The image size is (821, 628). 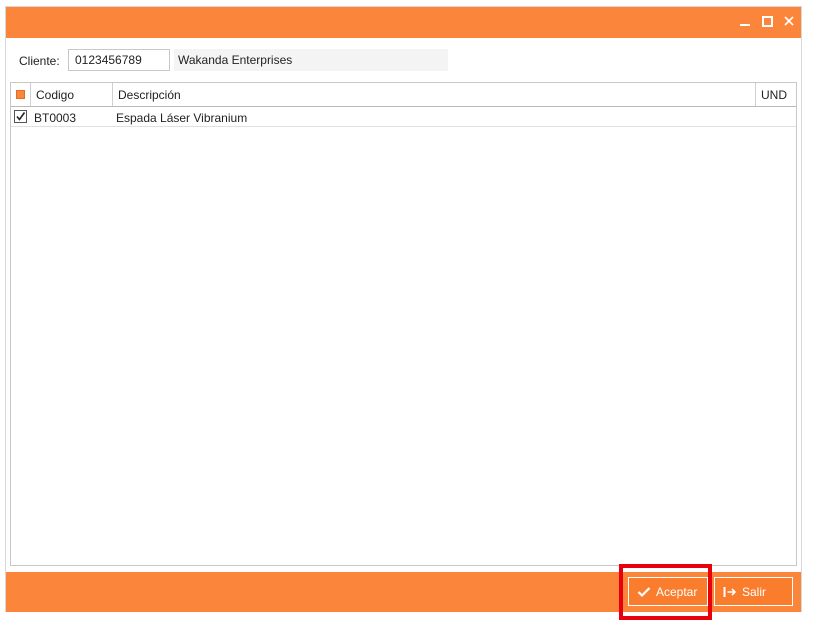 I want to click on accept-button-label: Aceptar, so click(x=677, y=591).